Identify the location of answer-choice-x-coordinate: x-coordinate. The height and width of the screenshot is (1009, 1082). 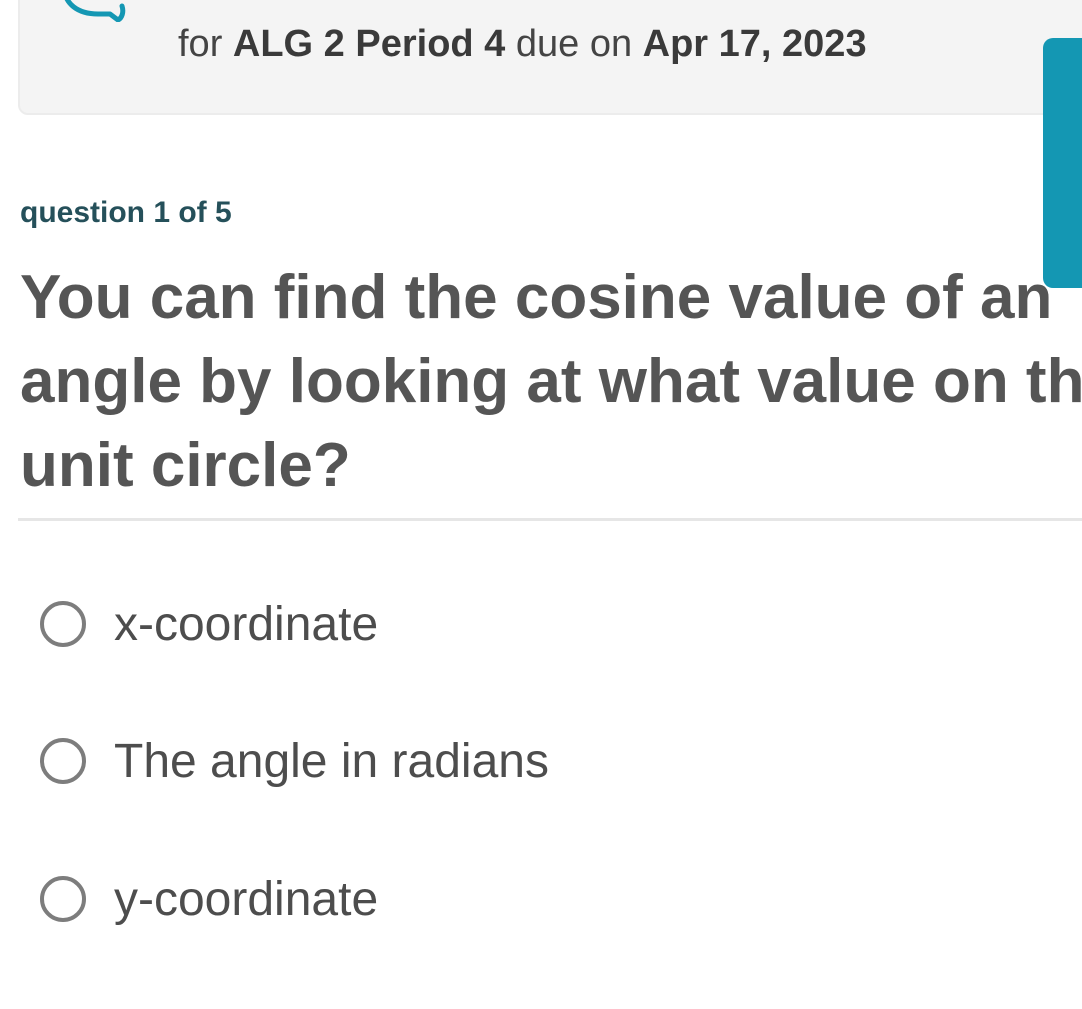
(209, 624).